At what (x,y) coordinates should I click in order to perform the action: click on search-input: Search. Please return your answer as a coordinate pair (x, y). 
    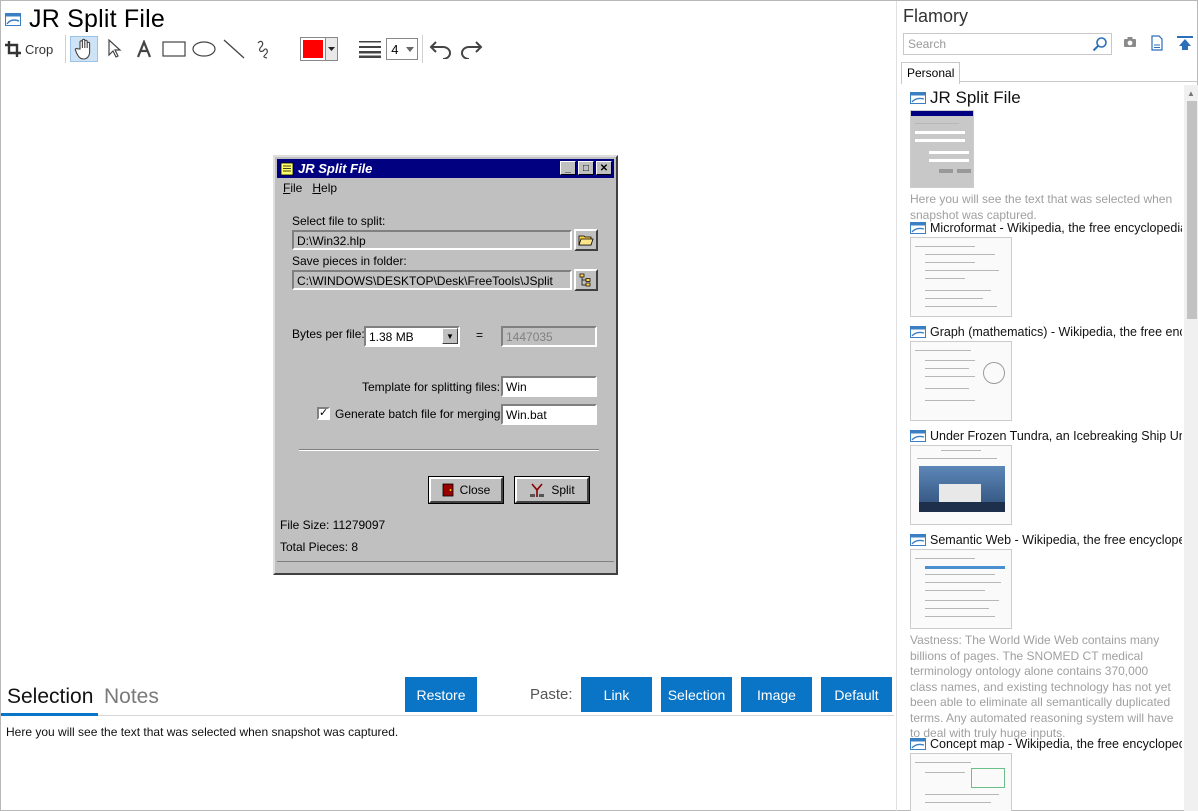
    Looking at the image, I should click on (1007, 44).